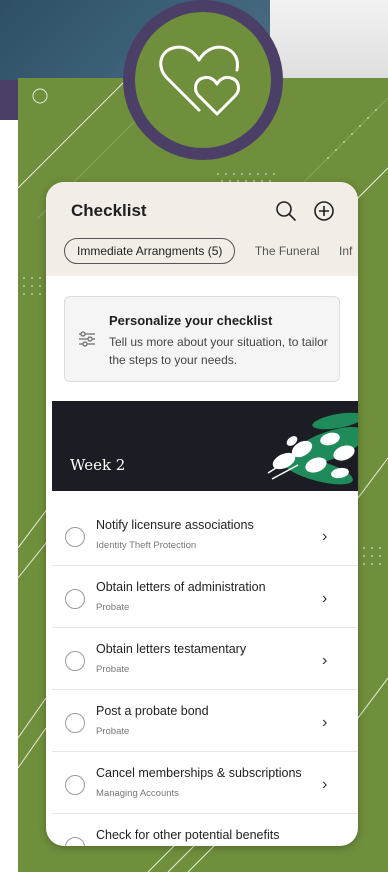 This screenshot has height=872, width=388. I want to click on item-title: Cancel memberships & subscriptions, so click(199, 773).